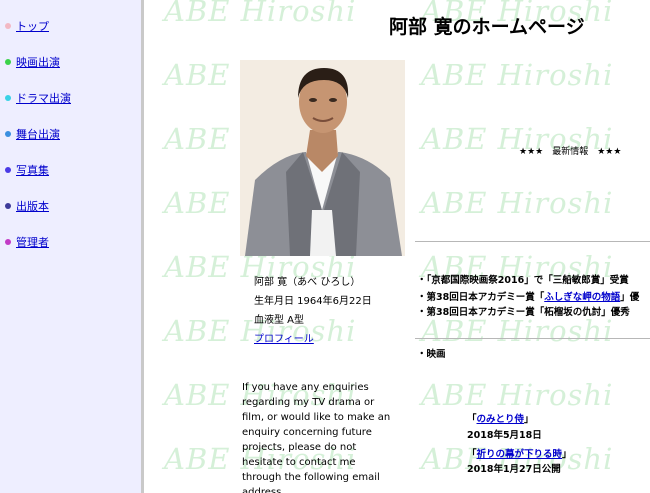  What do you see at coordinates (32, 242) in the screenshot?
I see `nav-link-admin: 管理者` at bounding box center [32, 242].